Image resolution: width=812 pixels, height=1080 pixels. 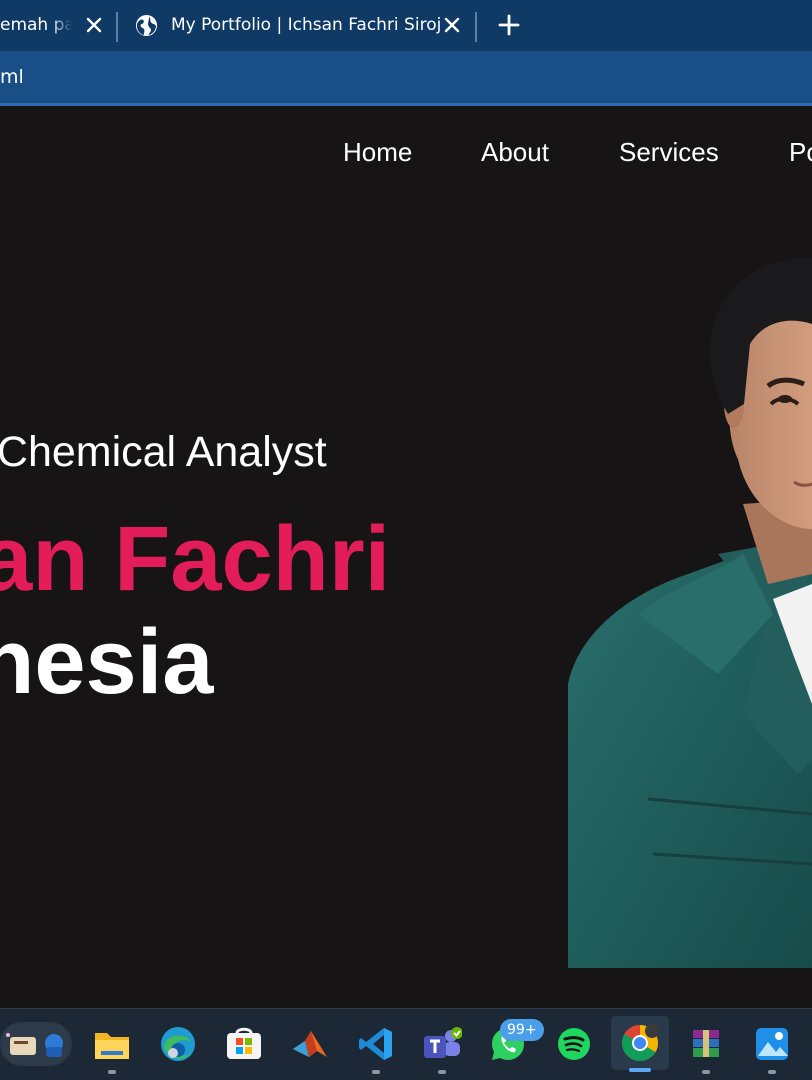 I want to click on edge-icon, so click(x=178, y=1044).